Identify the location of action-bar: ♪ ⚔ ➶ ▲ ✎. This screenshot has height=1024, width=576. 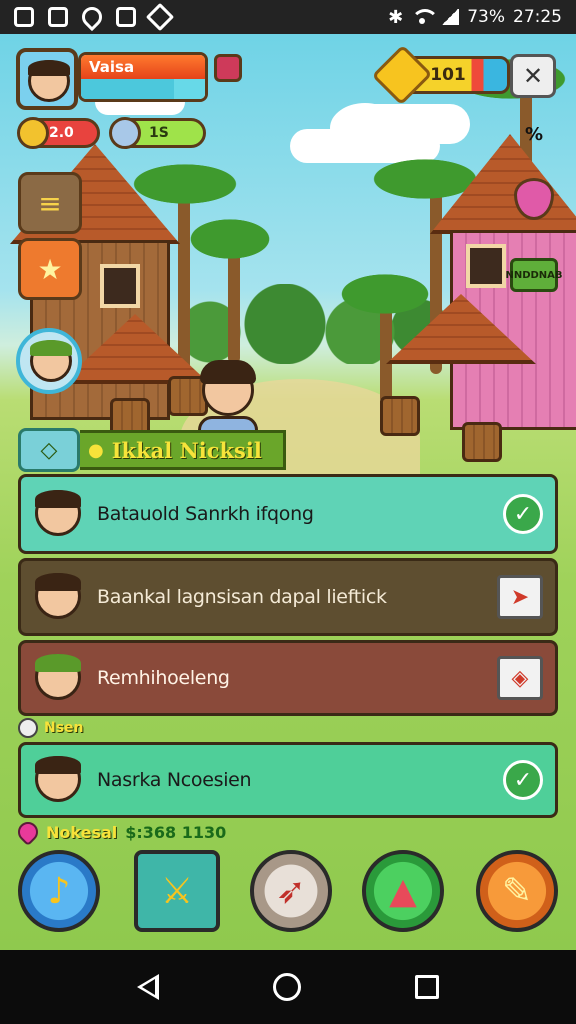
(288, 900).